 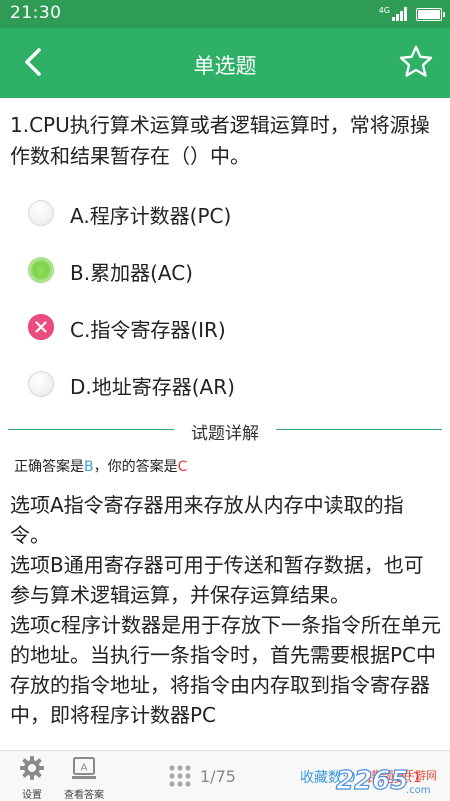 What do you see at coordinates (89, 467) in the screenshot?
I see `correct-answer: B` at bounding box center [89, 467].